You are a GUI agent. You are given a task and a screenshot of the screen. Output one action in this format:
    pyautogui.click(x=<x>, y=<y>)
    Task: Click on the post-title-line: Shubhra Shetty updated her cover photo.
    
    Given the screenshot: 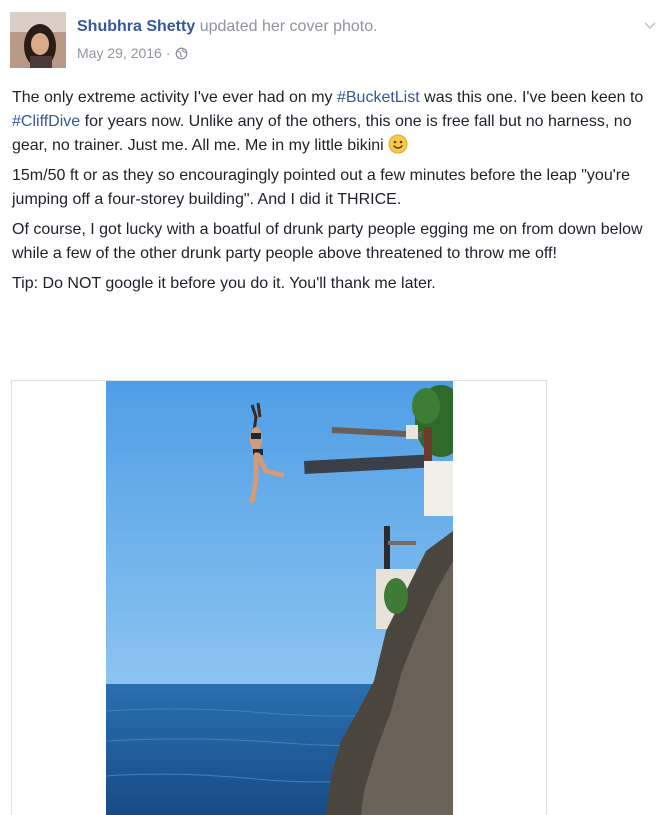 What is the action you would take?
    pyautogui.click(x=227, y=27)
    